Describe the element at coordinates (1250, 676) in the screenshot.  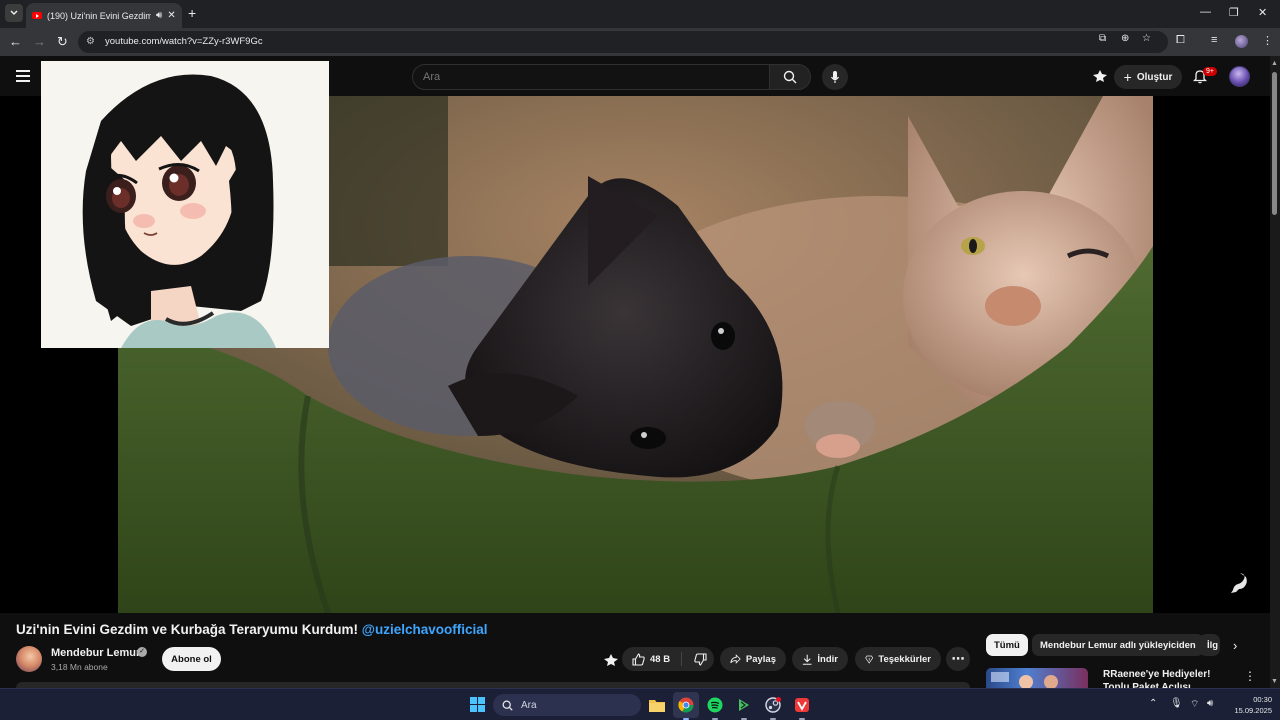
I see `recommended-more-icon: ⋮` at that location.